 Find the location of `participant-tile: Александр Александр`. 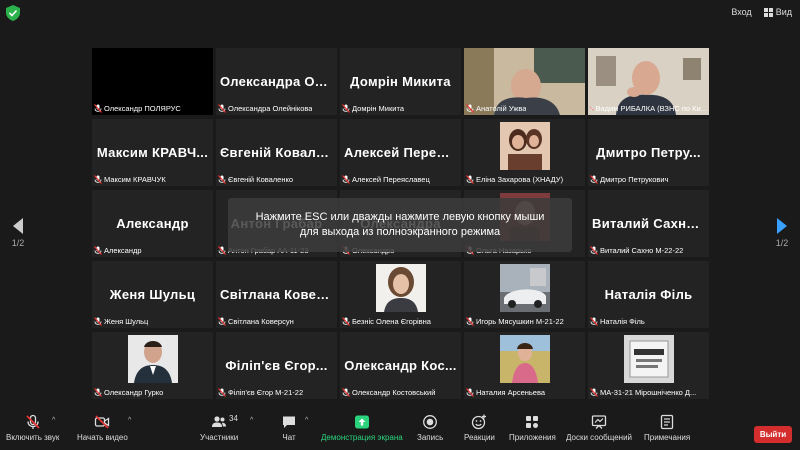

participant-tile: Александр Александр is located at coordinates (152, 223).